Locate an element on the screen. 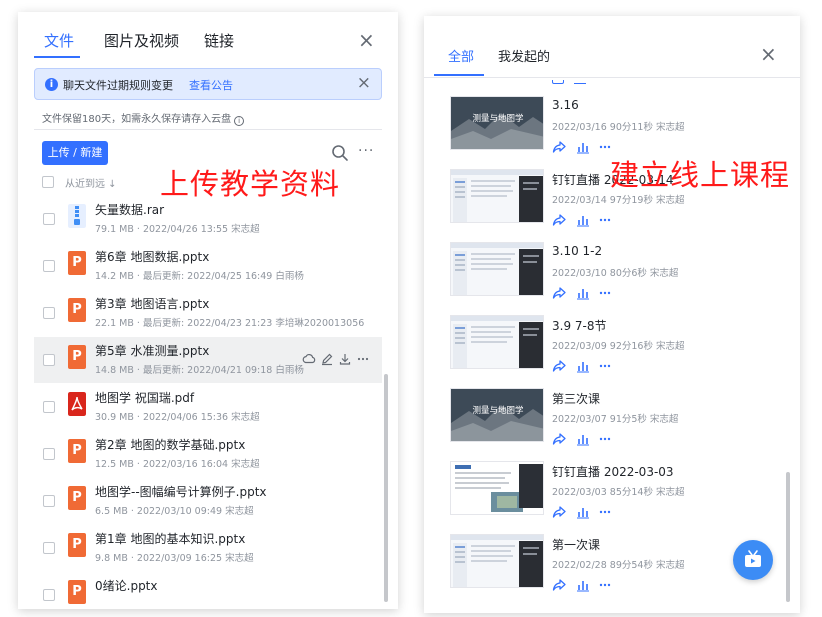  file-row: P 0绪论.pptx is located at coordinates (208, 590).